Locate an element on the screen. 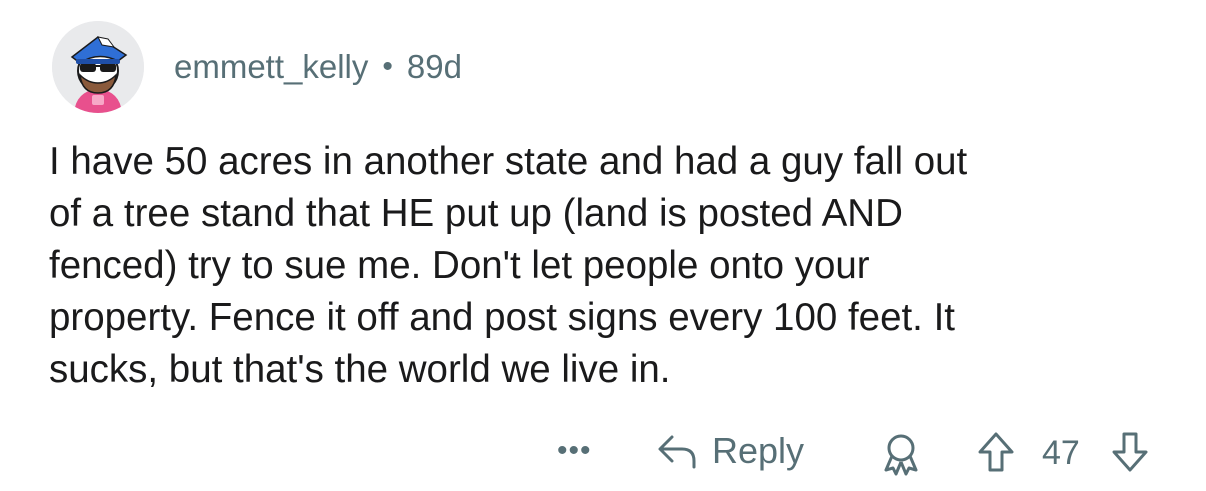 This screenshot has height=491, width=1206. reply-button: Reply is located at coordinates (730, 451).